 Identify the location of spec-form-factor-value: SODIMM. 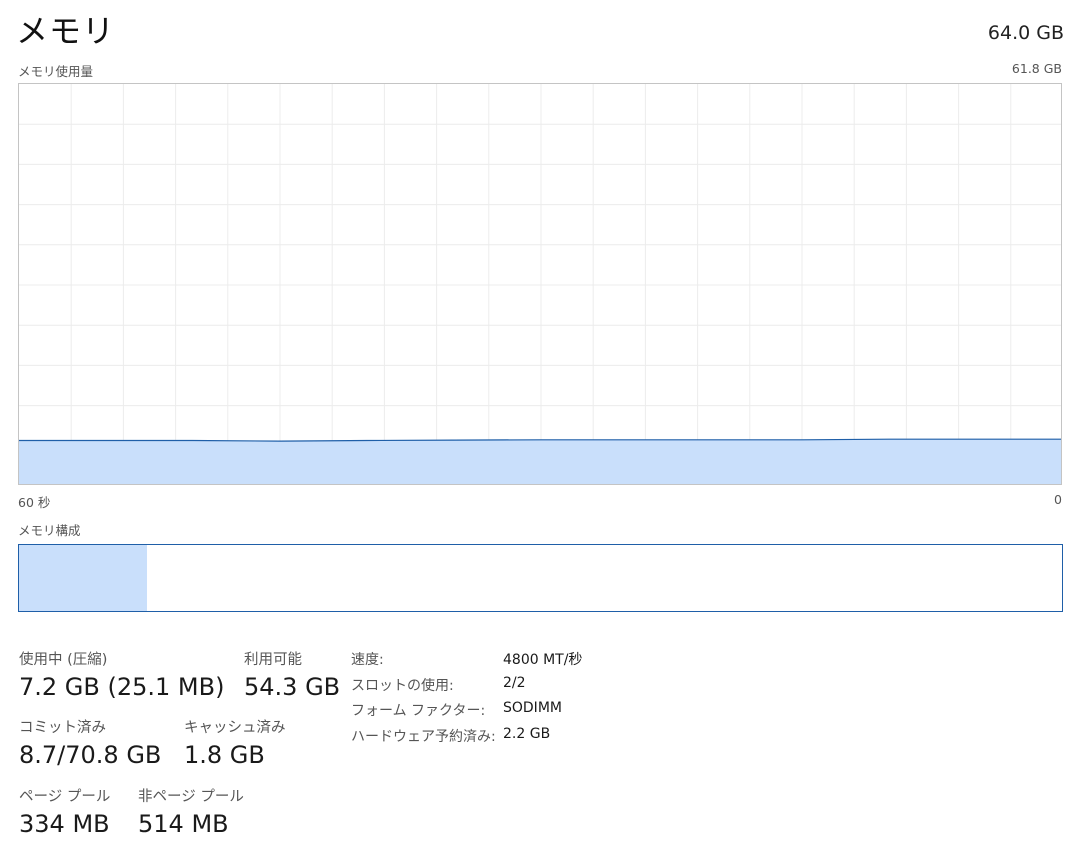
(532, 708).